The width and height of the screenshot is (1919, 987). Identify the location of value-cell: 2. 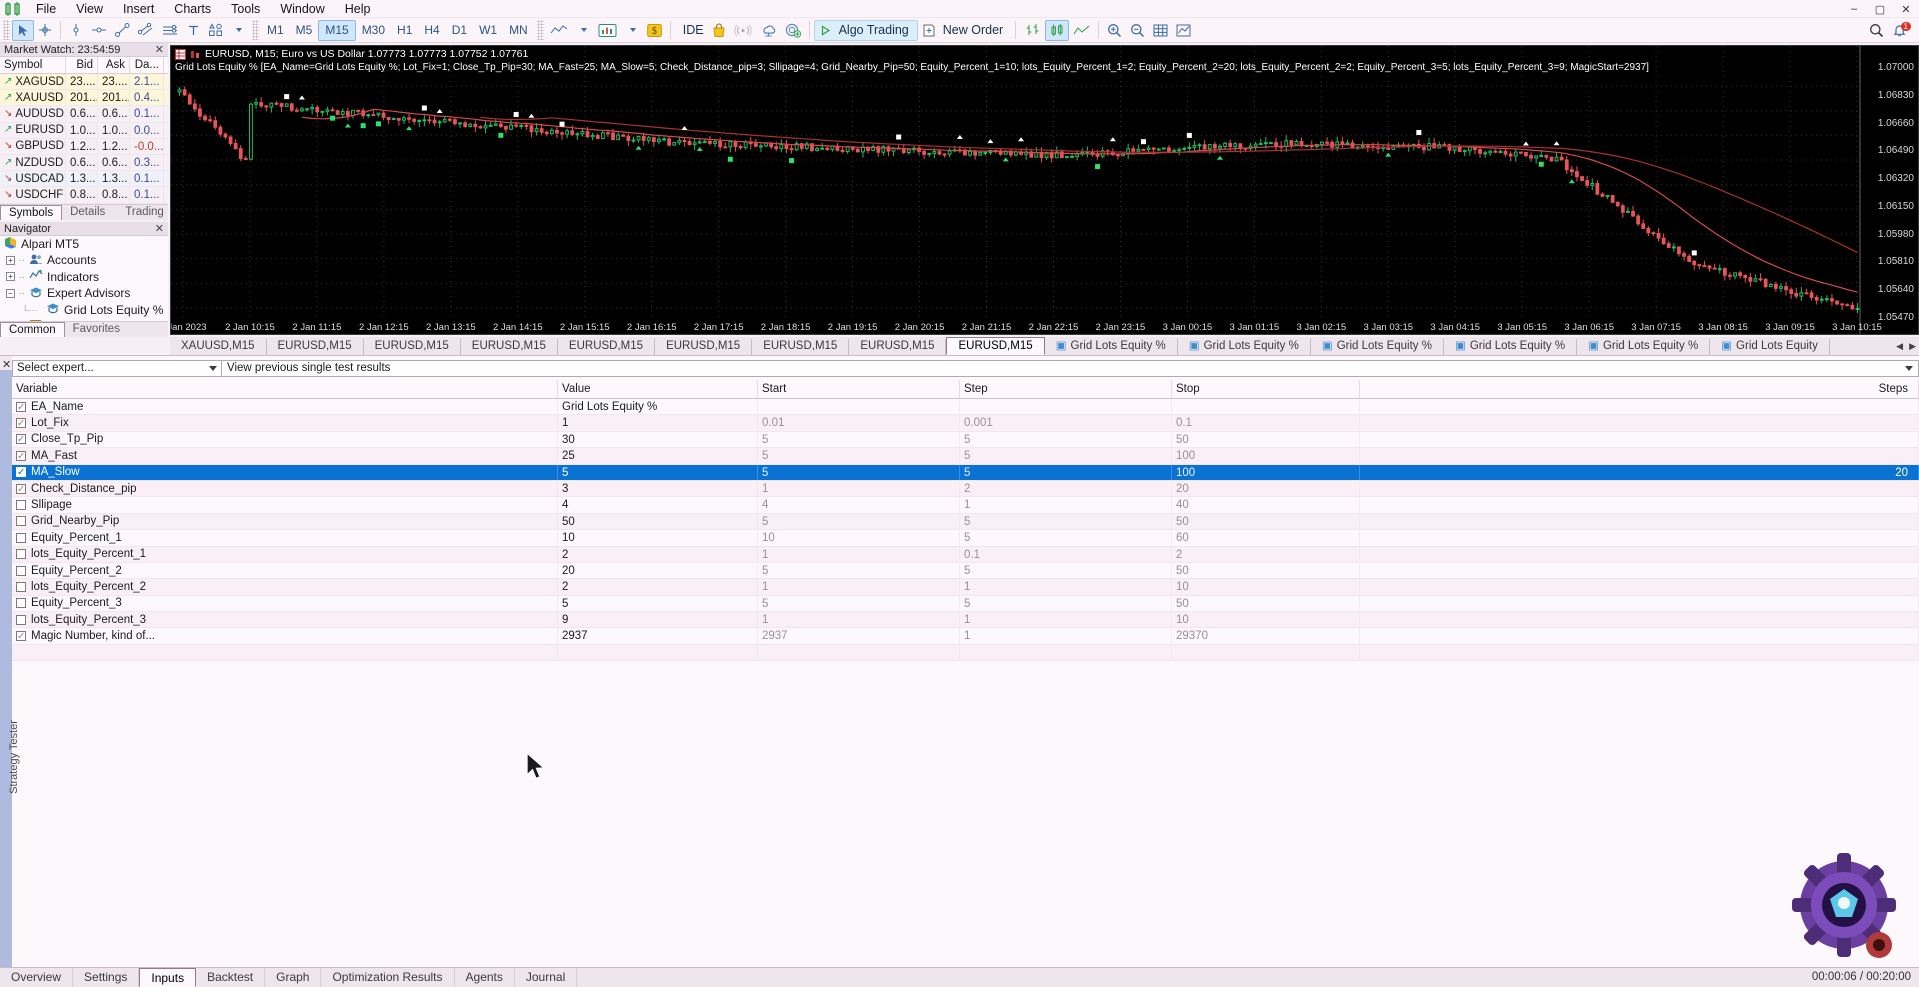
(658, 587).